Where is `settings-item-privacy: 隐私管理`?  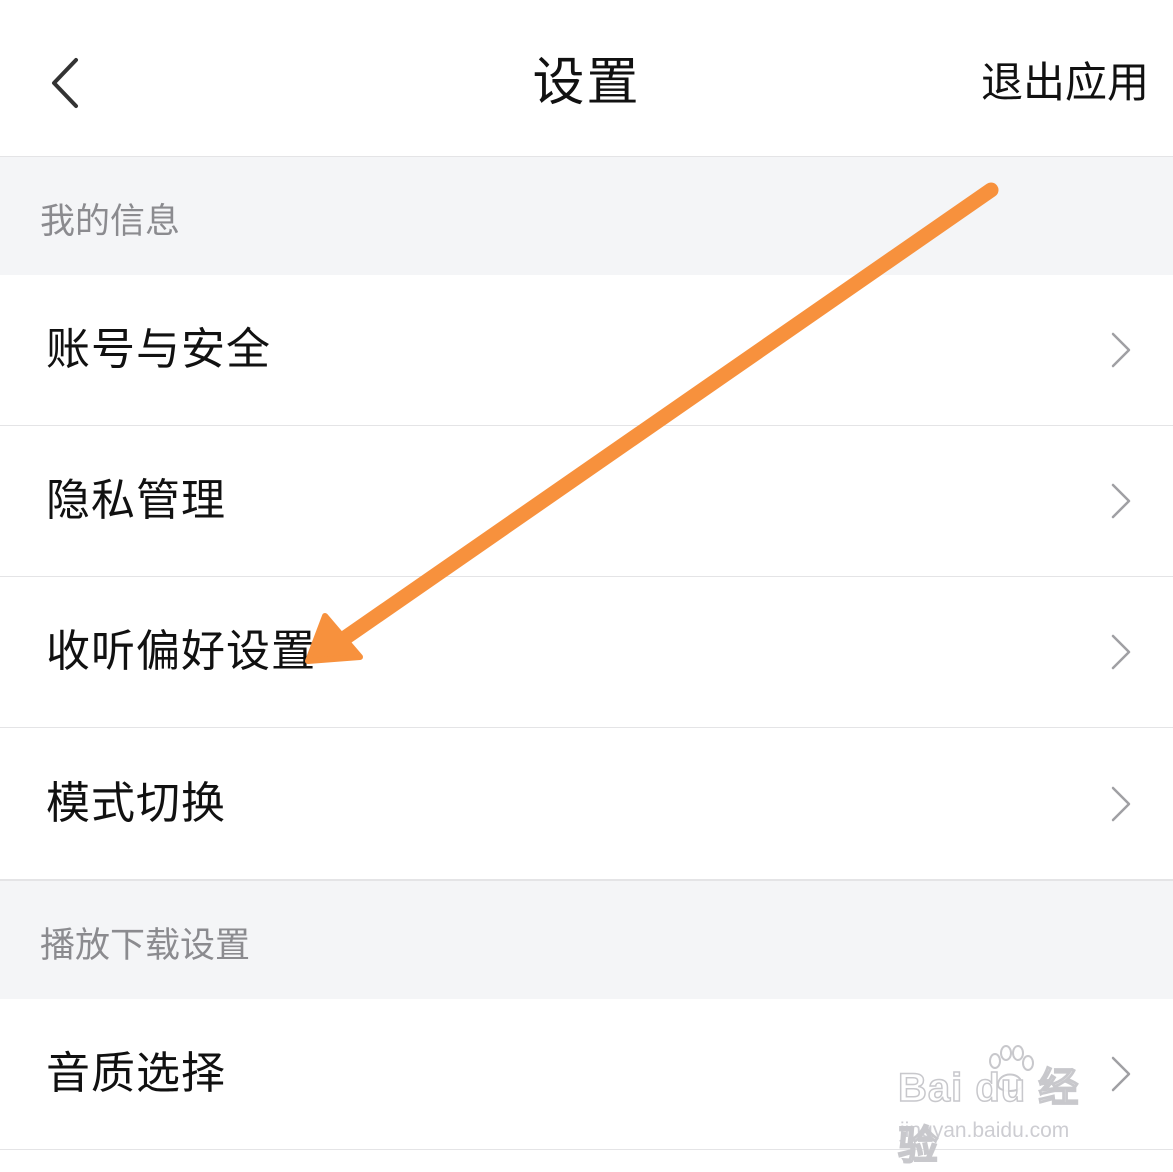
settings-item-privacy: 隐私管理 is located at coordinates (586, 501).